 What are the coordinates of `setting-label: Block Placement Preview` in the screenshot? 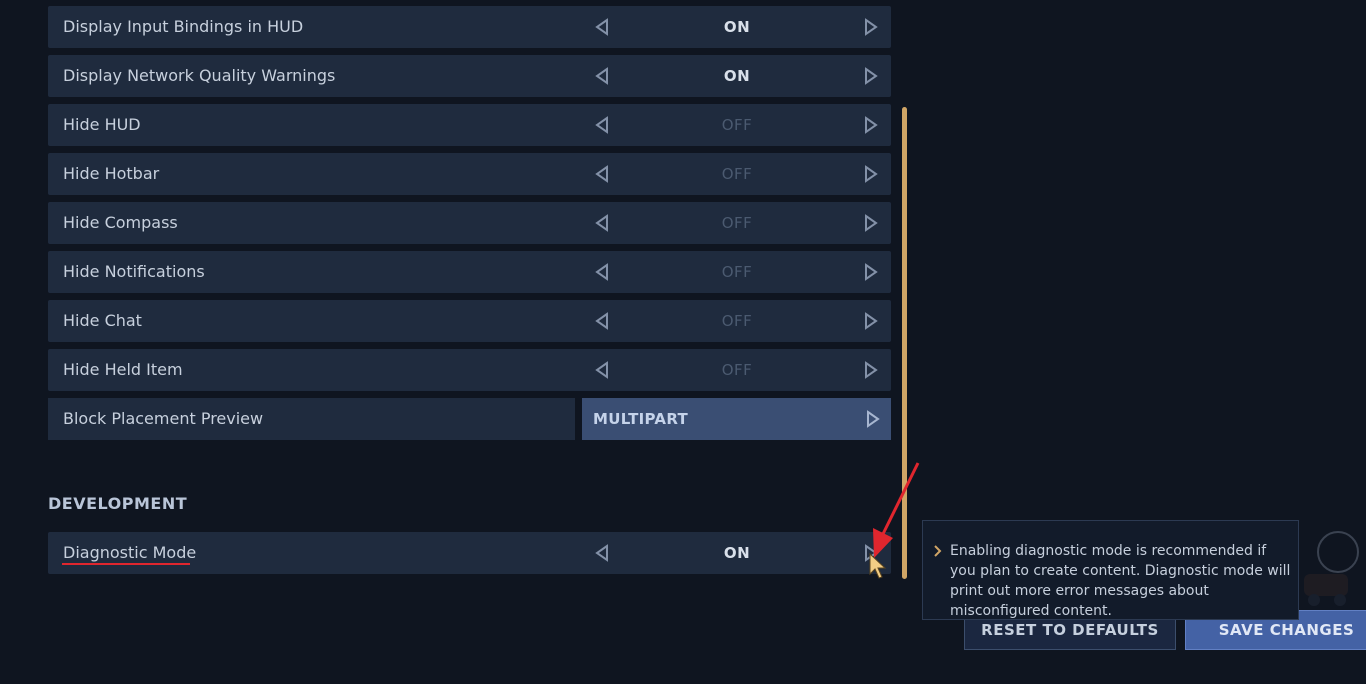 It's located at (163, 418).